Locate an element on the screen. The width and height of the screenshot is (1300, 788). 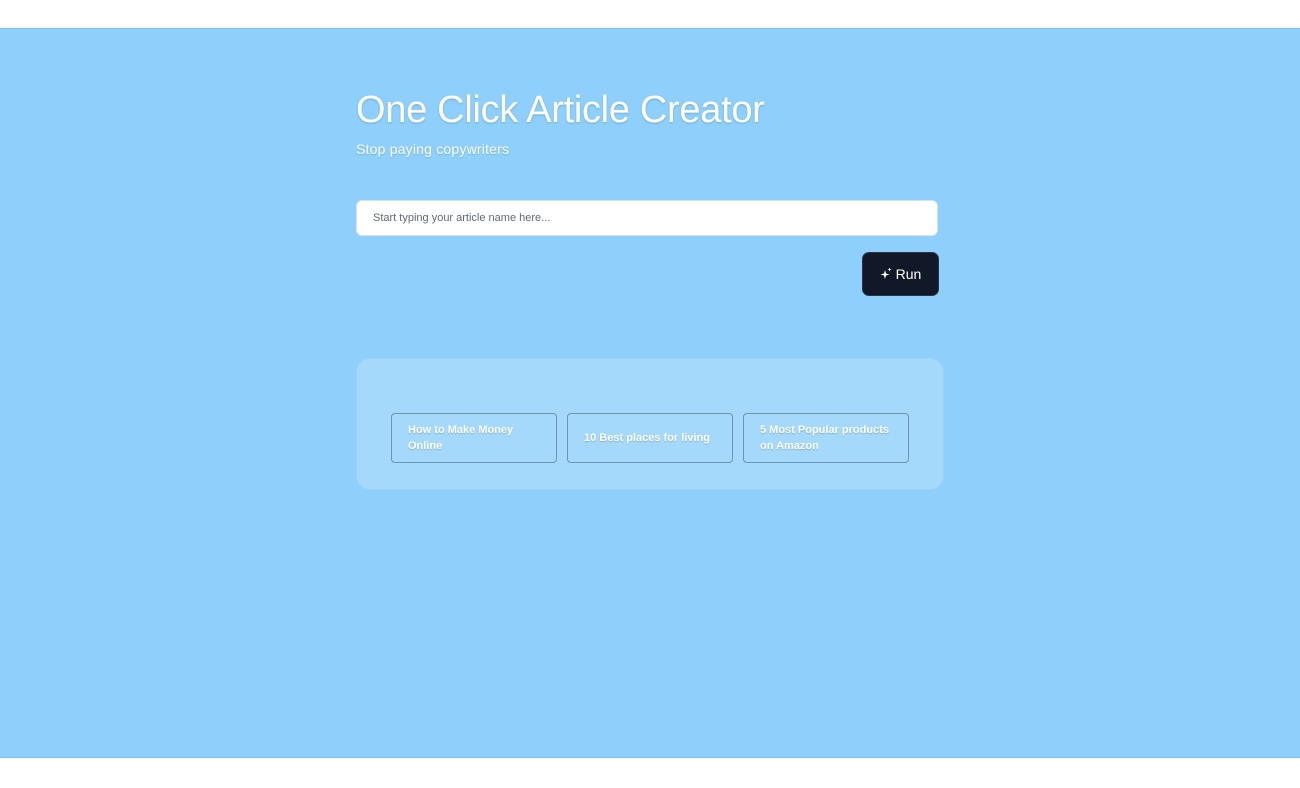
page-subtitle: Stop paying copywriters is located at coordinates (433, 149).